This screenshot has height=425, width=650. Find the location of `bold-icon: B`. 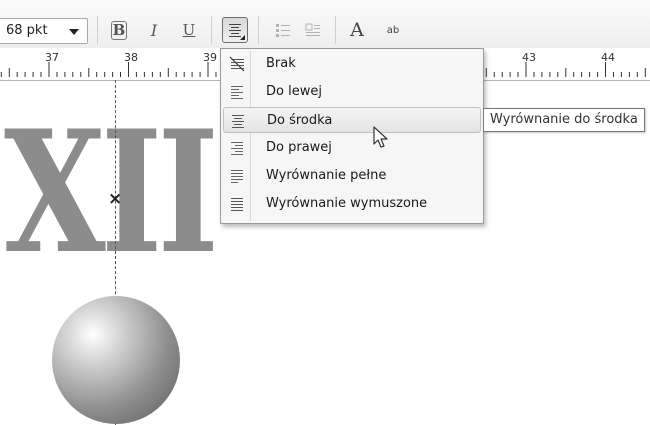

bold-icon: B is located at coordinates (119, 30).